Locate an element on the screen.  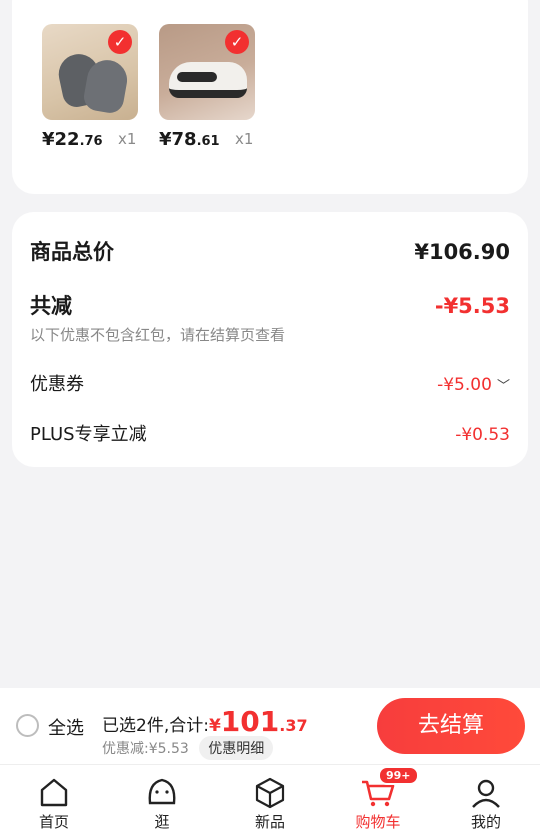
tab-new-products: 新品 is located at coordinates (270, 801).